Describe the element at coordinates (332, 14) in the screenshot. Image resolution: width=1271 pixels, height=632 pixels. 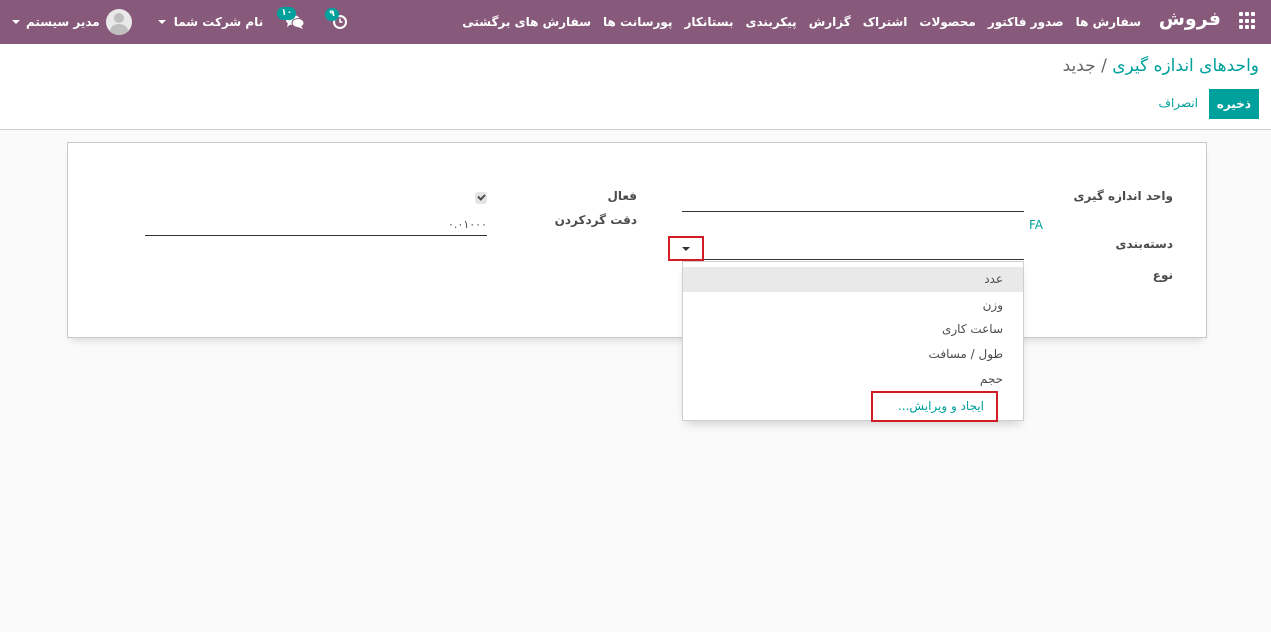
I see `activities-badge: ۹` at that location.